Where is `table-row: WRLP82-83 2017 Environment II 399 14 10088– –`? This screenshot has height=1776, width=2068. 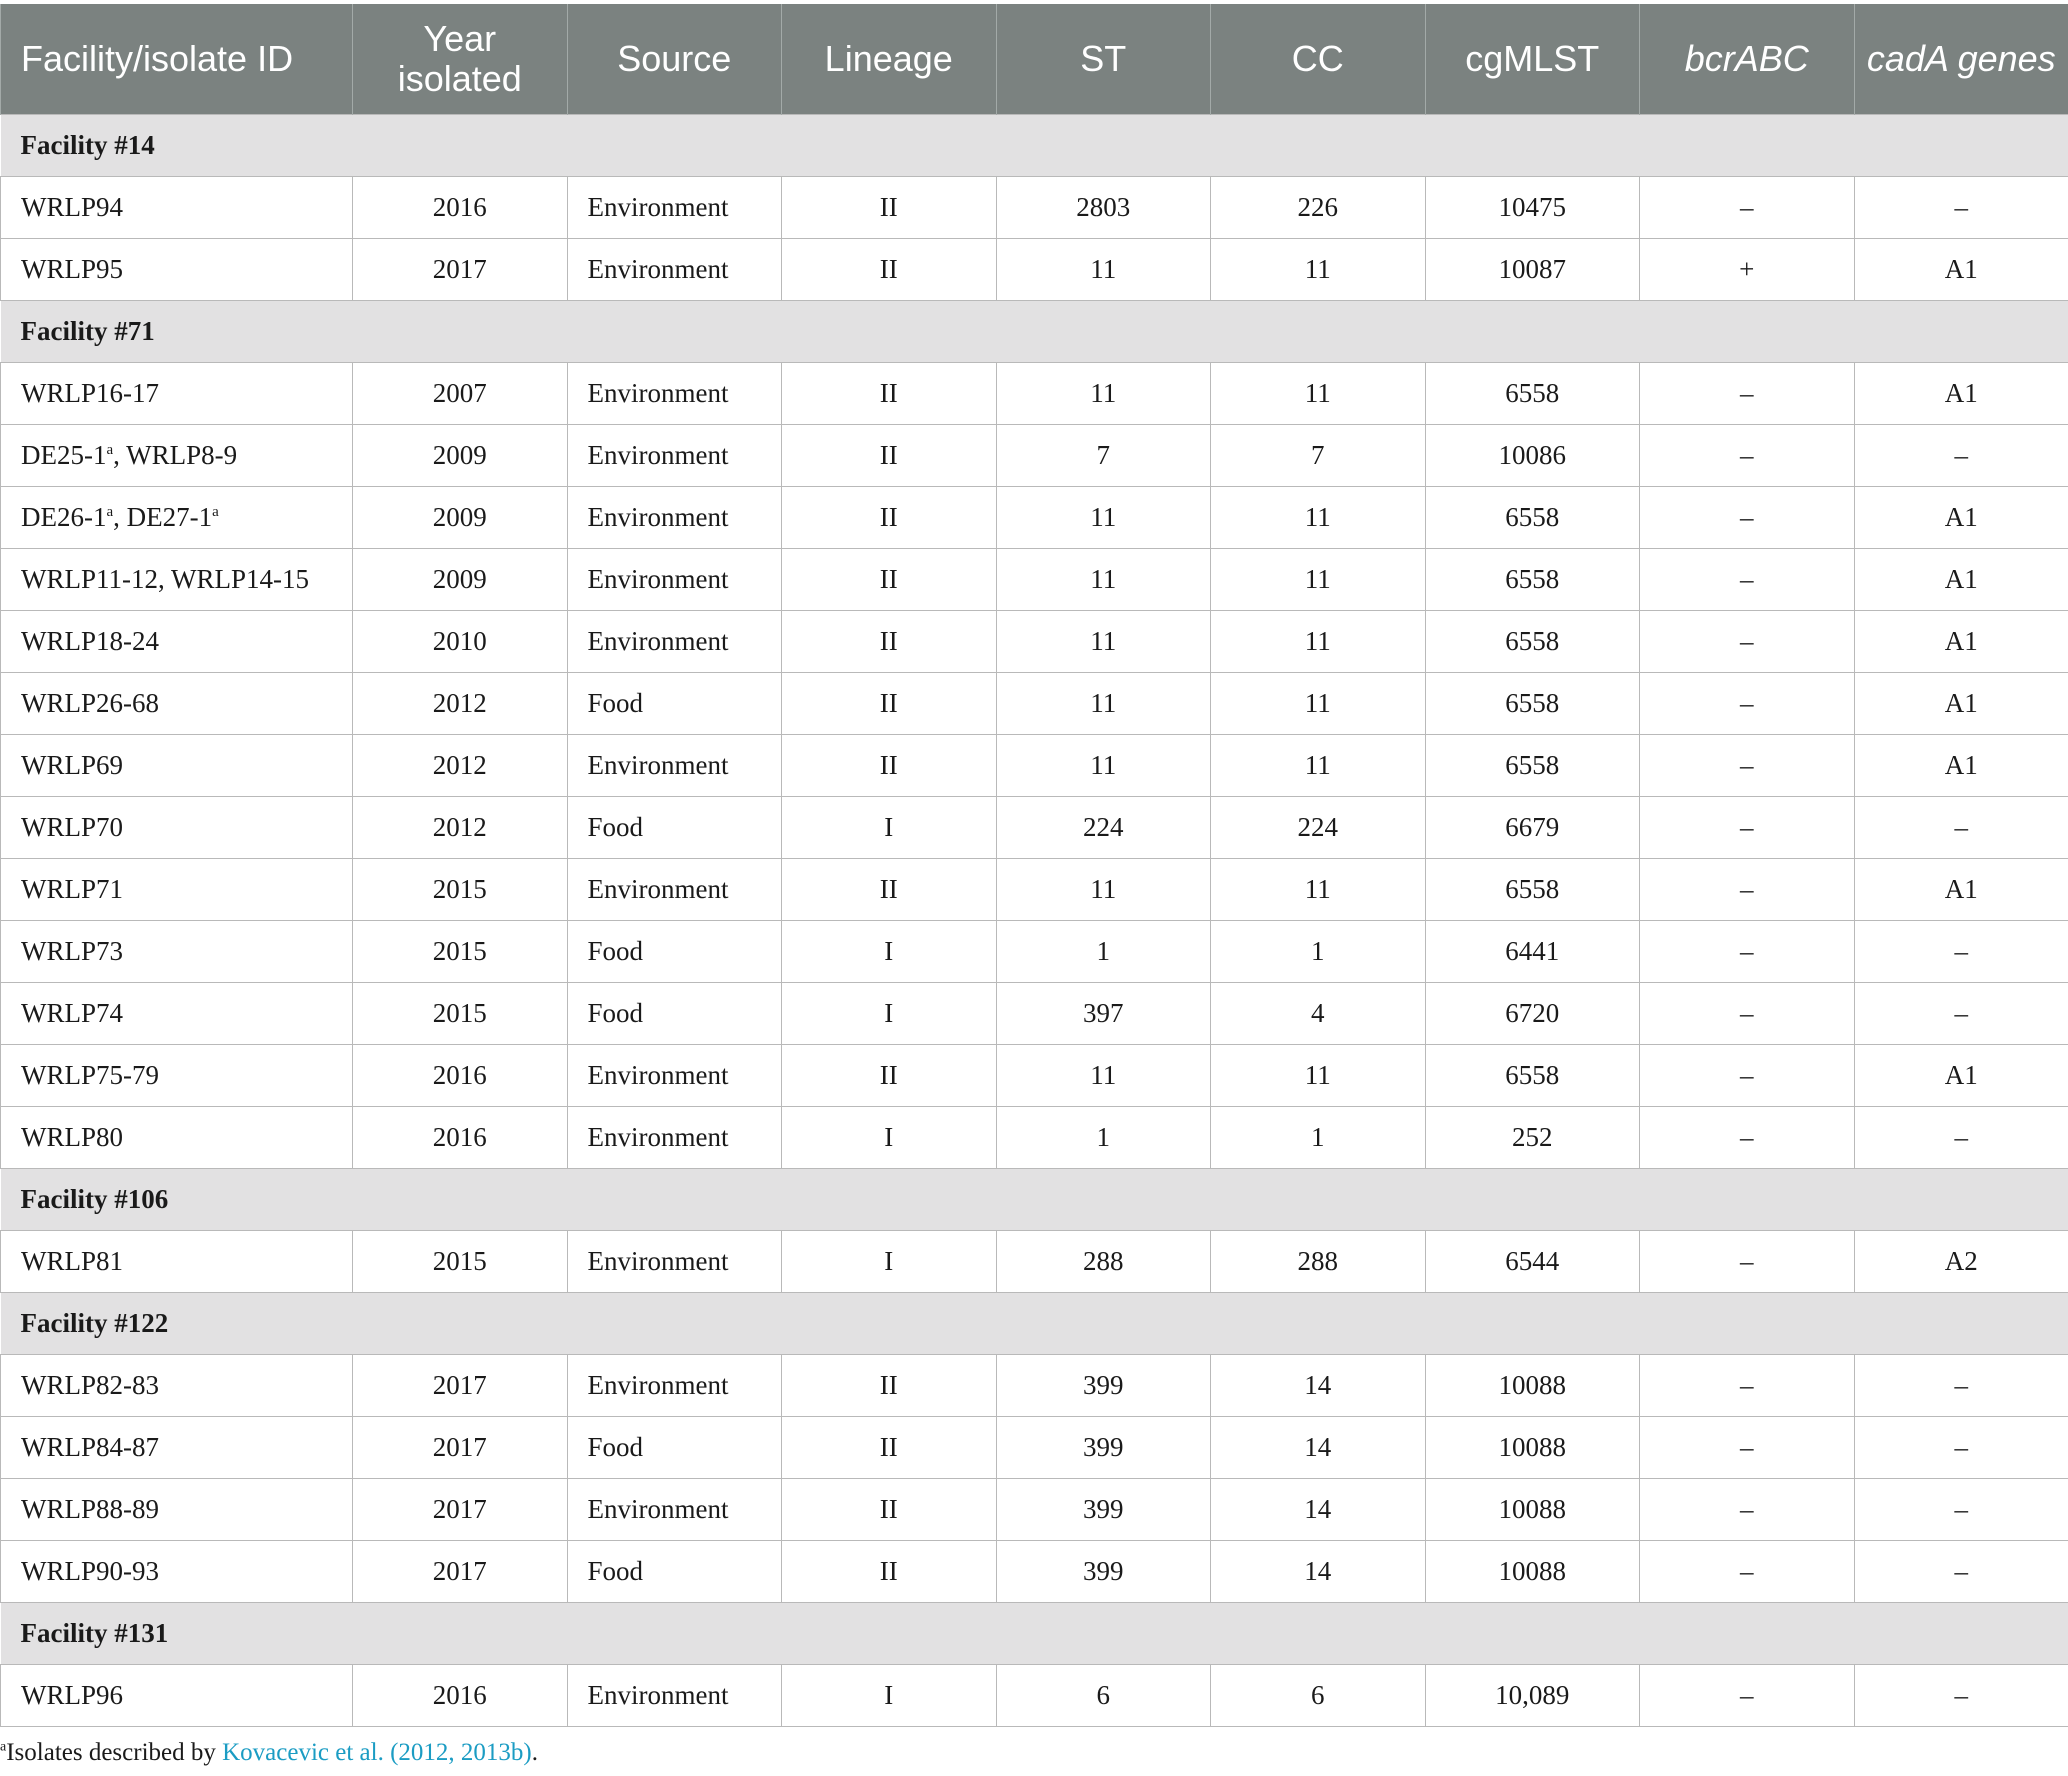
table-row: WRLP82-83 2017 Environment II 399 14 10088– – is located at coordinates (1034, 1385).